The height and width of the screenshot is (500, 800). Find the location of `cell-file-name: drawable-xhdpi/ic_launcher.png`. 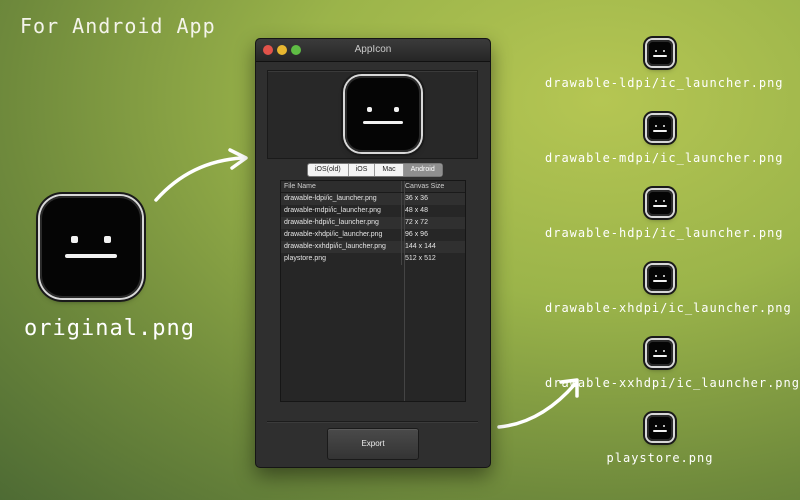

cell-file-name: drawable-xhdpi/ic_launcher.png is located at coordinates (341, 235).